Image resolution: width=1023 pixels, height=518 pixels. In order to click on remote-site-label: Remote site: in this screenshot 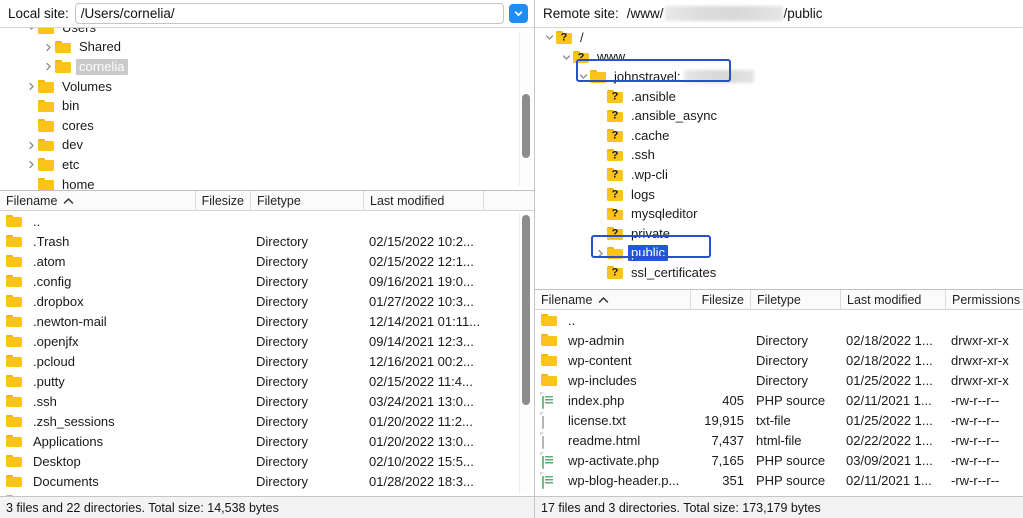, I will do `click(581, 13)`.